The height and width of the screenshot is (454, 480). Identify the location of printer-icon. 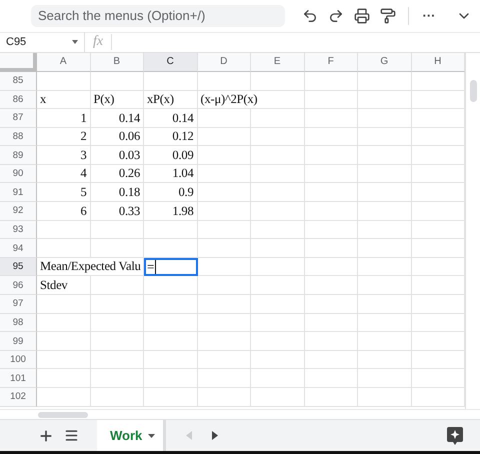
(362, 16).